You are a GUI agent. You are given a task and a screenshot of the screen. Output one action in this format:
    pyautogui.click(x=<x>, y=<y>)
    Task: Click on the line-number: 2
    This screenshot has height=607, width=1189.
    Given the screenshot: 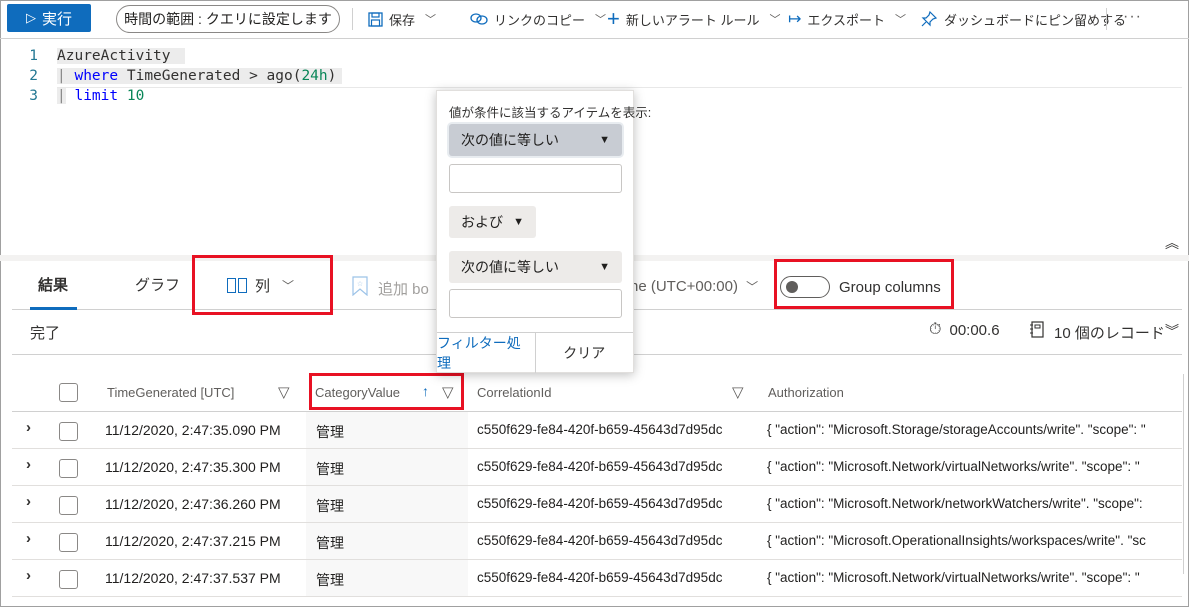 What is the action you would take?
    pyautogui.click(x=33, y=76)
    